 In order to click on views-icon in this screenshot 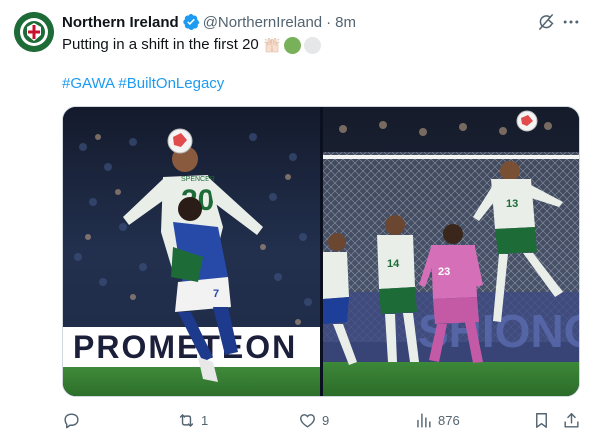, I will do `click(424, 420)`.